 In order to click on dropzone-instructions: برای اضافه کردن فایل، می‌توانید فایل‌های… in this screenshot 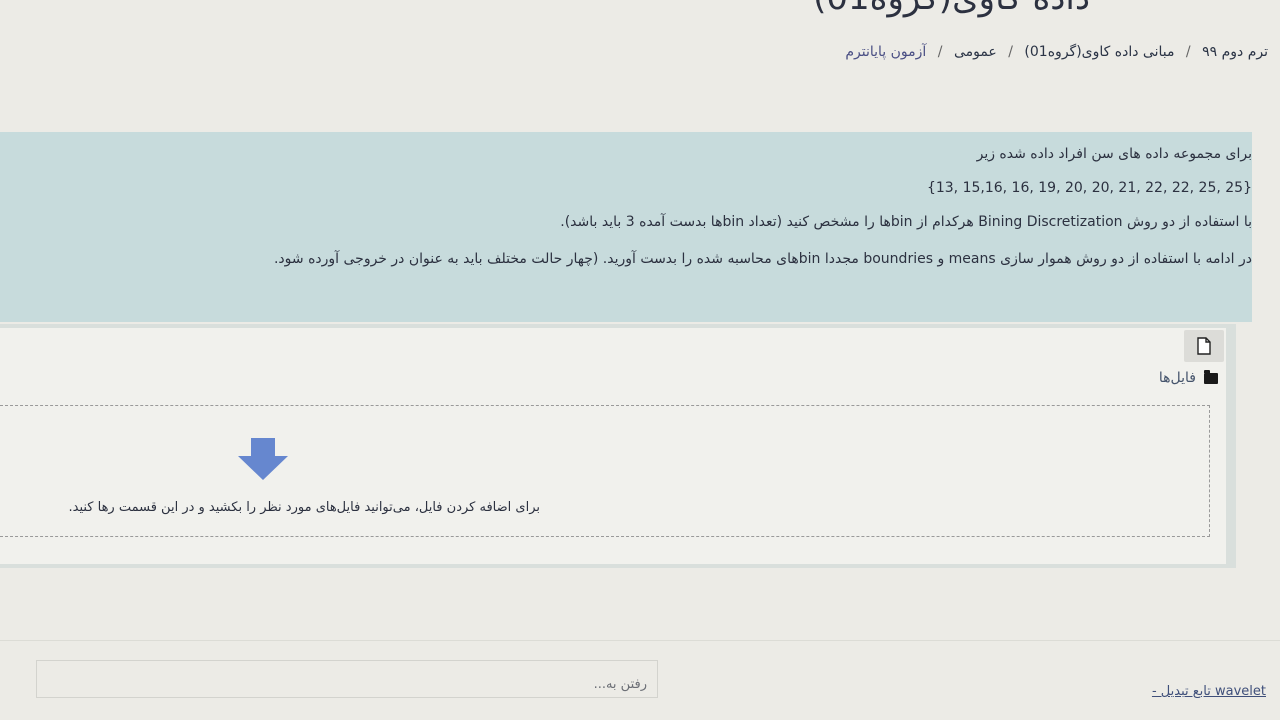, I will do `click(304, 507)`.